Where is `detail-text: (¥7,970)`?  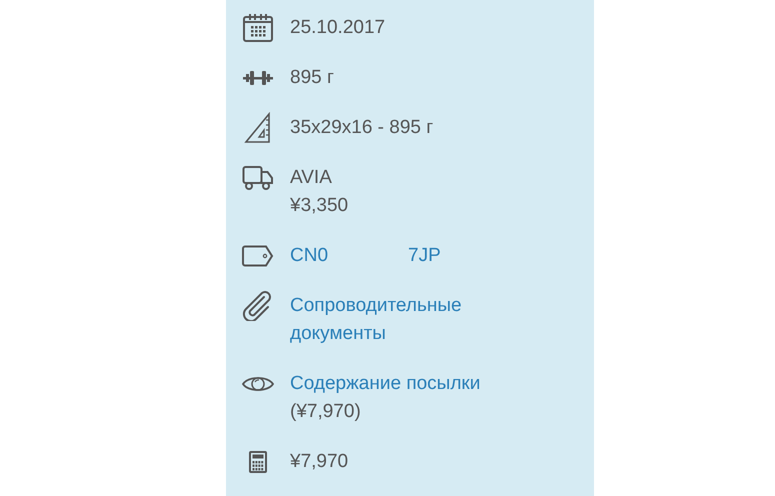 detail-text: (¥7,970) is located at coordinates (325, 412).